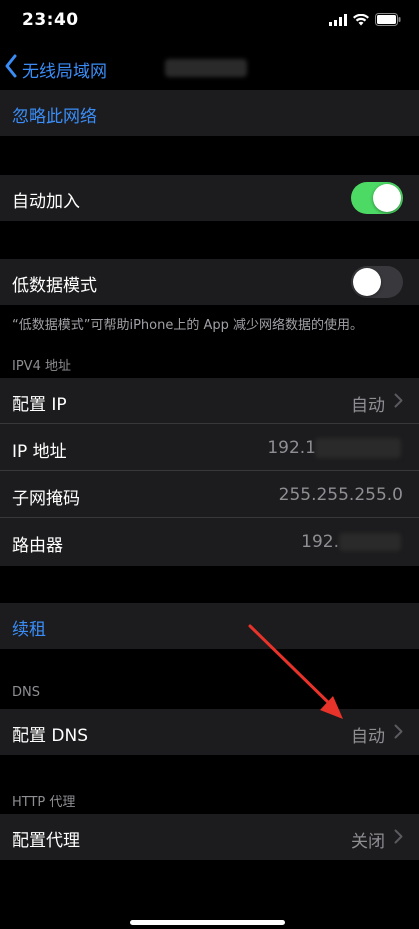 The height and width of the screenshot is (929, 419). I want to click on ipv4-header: IPV4 地址, so click(41, 366).